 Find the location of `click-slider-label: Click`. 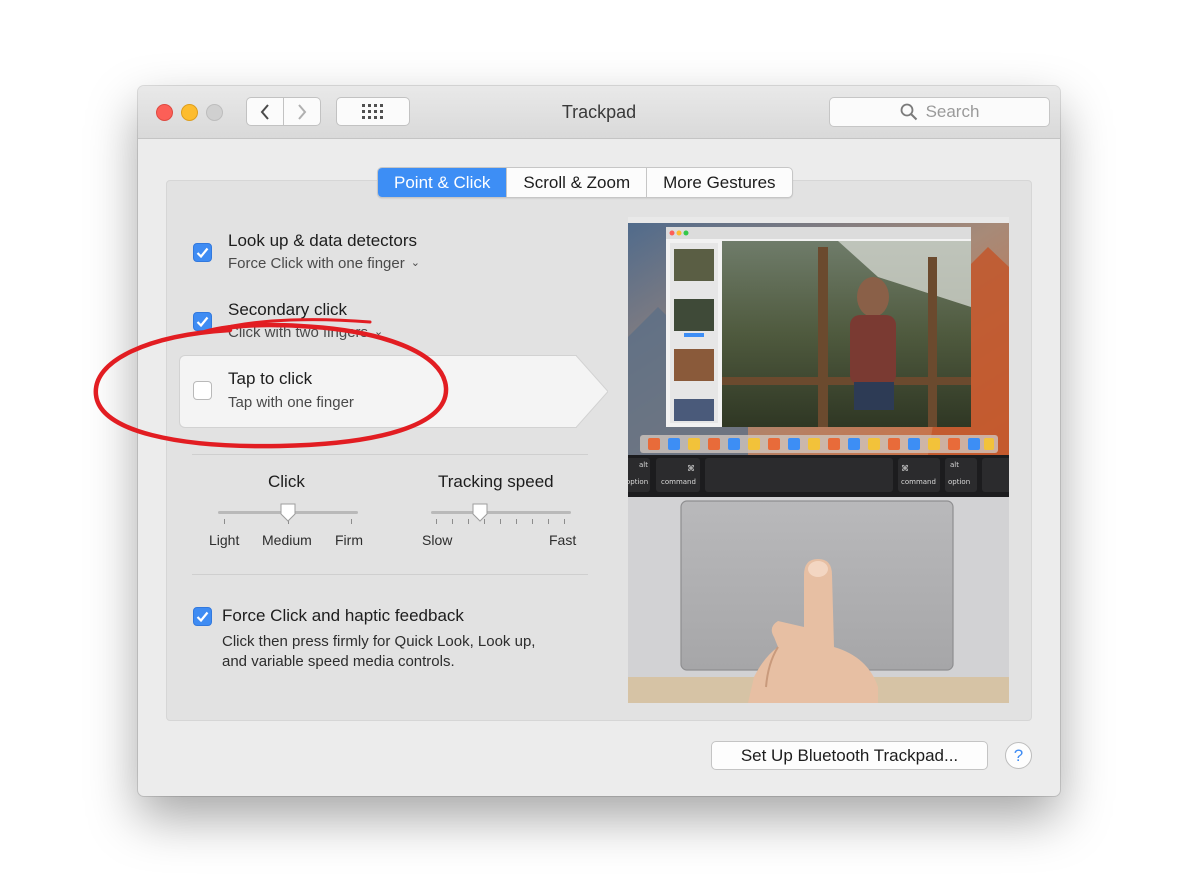

click-slider-label: Click is located at coordinates (286, 481).